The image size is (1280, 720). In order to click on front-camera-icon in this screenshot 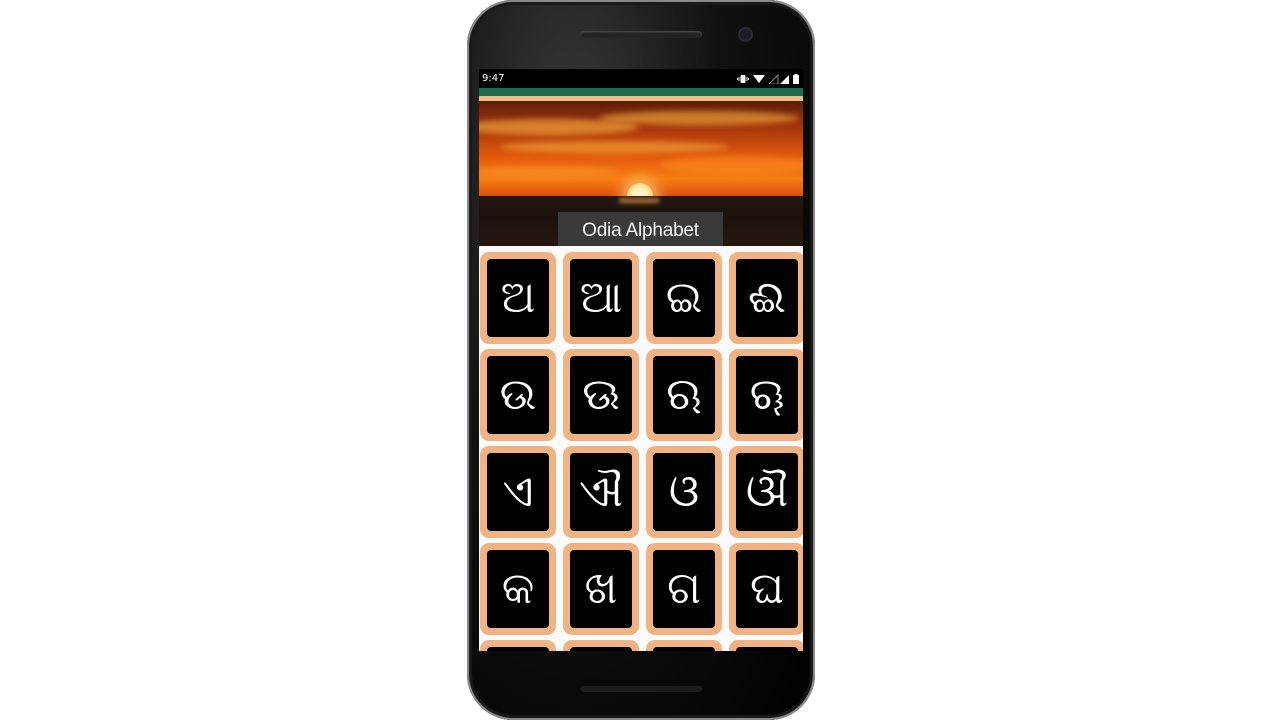, I will do `click(745, 34)`.